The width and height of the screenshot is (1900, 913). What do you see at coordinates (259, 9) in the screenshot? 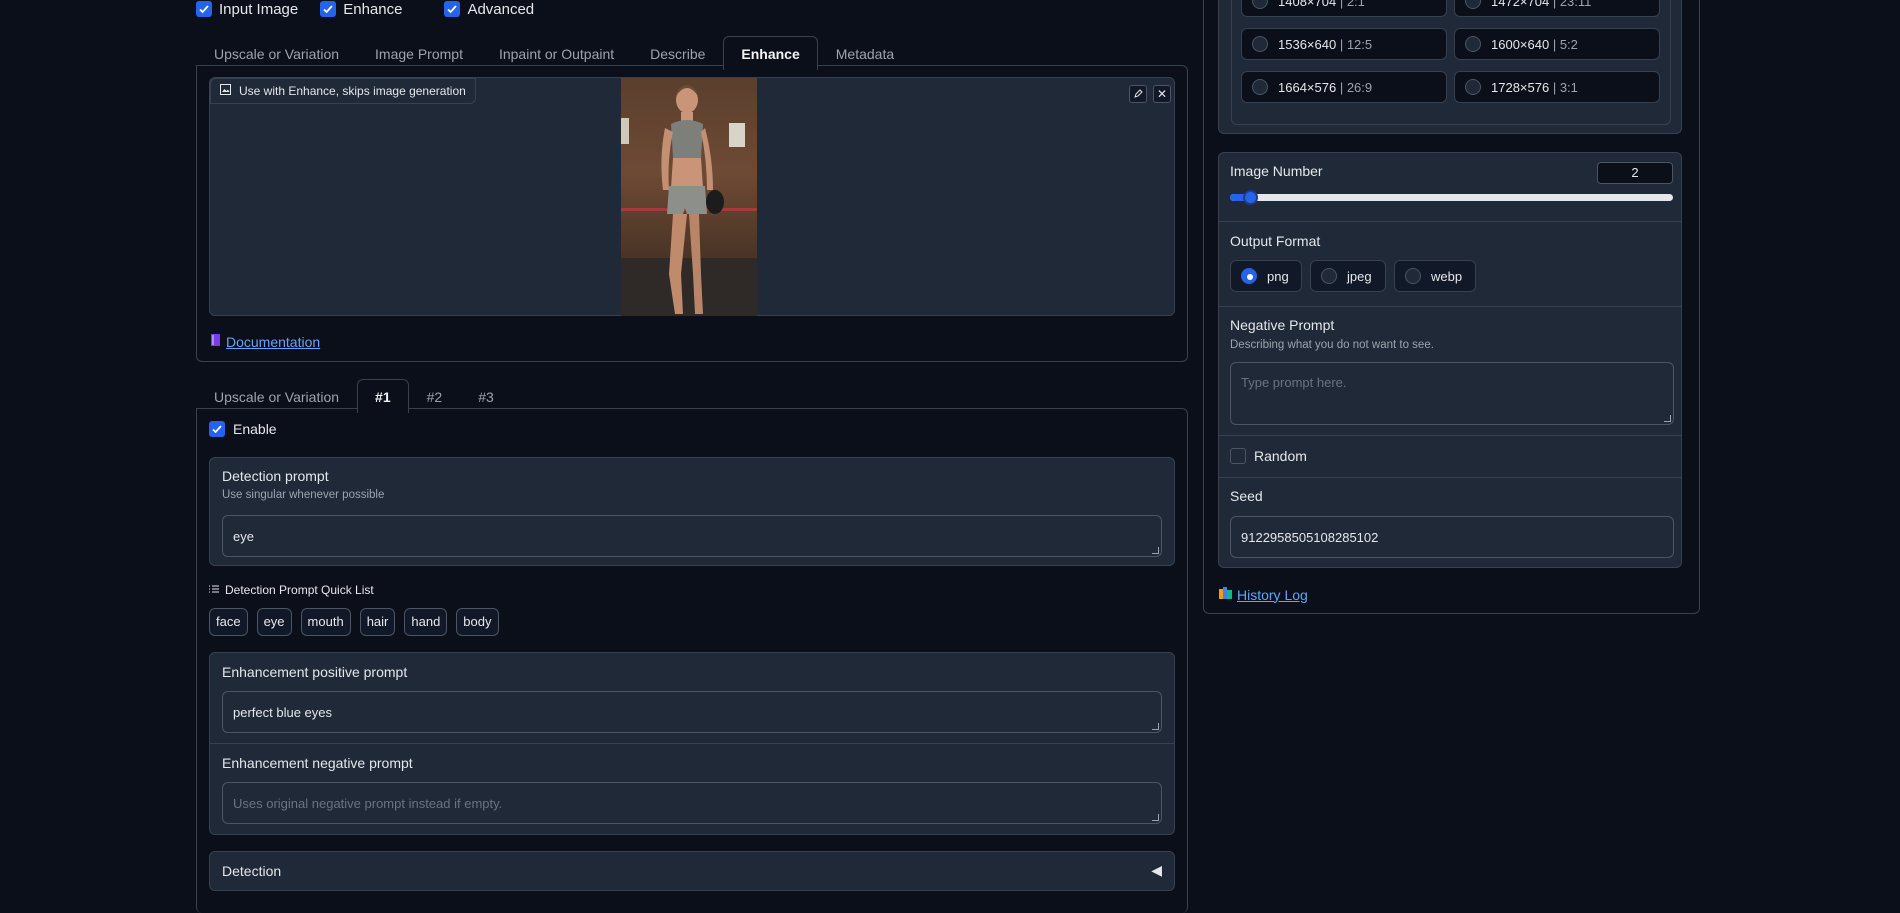
I see `input-image-label: Input Image` at bounding box center [259, 9].